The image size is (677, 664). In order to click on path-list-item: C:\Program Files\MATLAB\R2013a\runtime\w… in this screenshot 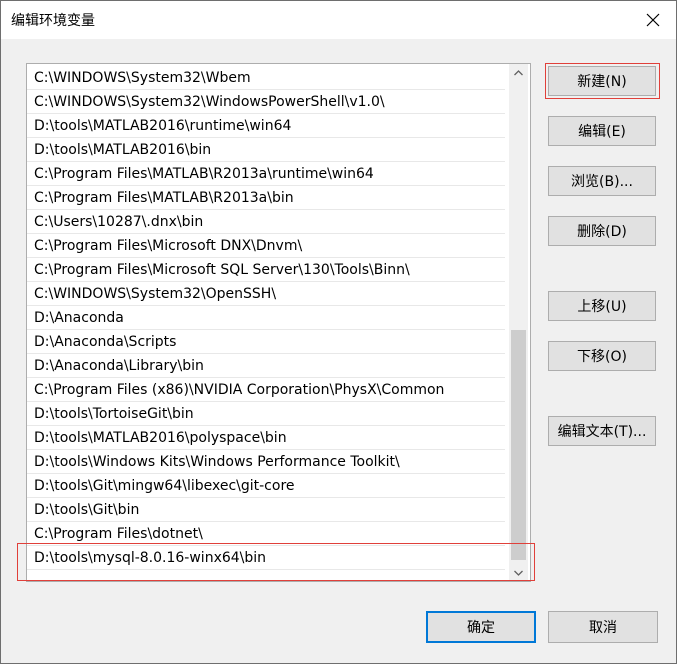, I will do `click(266, 174)`.